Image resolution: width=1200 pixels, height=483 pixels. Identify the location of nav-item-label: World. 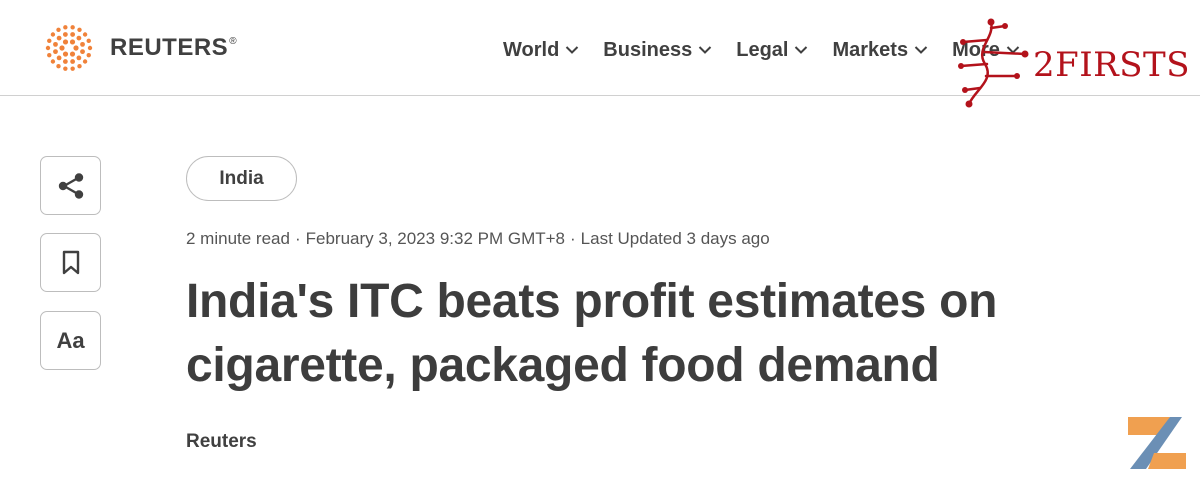
(531, 49).